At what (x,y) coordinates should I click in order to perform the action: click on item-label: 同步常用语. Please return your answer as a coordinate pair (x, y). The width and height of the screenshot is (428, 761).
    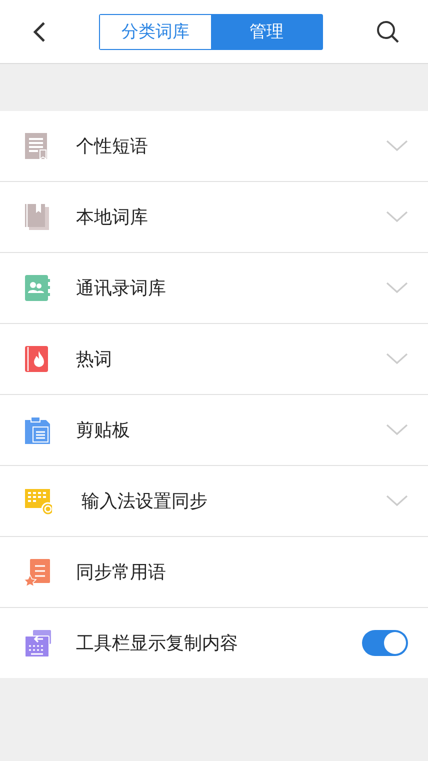
    Looking at the image, I should click on (242, 572).